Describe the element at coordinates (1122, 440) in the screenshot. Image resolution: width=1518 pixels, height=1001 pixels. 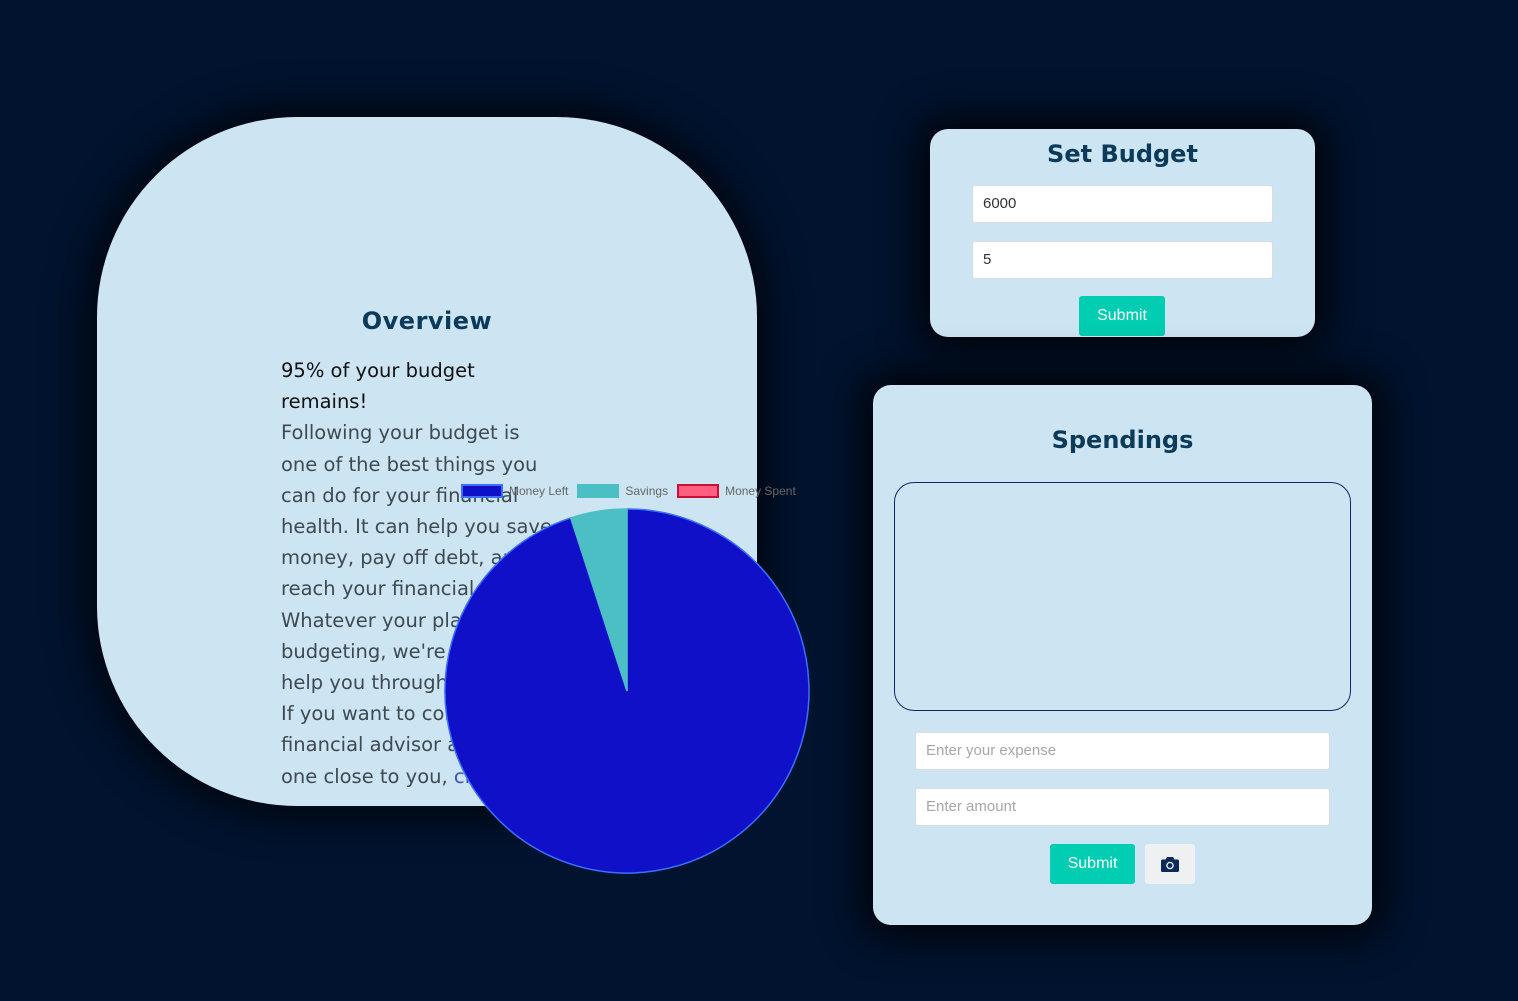
I see `spendings-title: Spendings` at that location.